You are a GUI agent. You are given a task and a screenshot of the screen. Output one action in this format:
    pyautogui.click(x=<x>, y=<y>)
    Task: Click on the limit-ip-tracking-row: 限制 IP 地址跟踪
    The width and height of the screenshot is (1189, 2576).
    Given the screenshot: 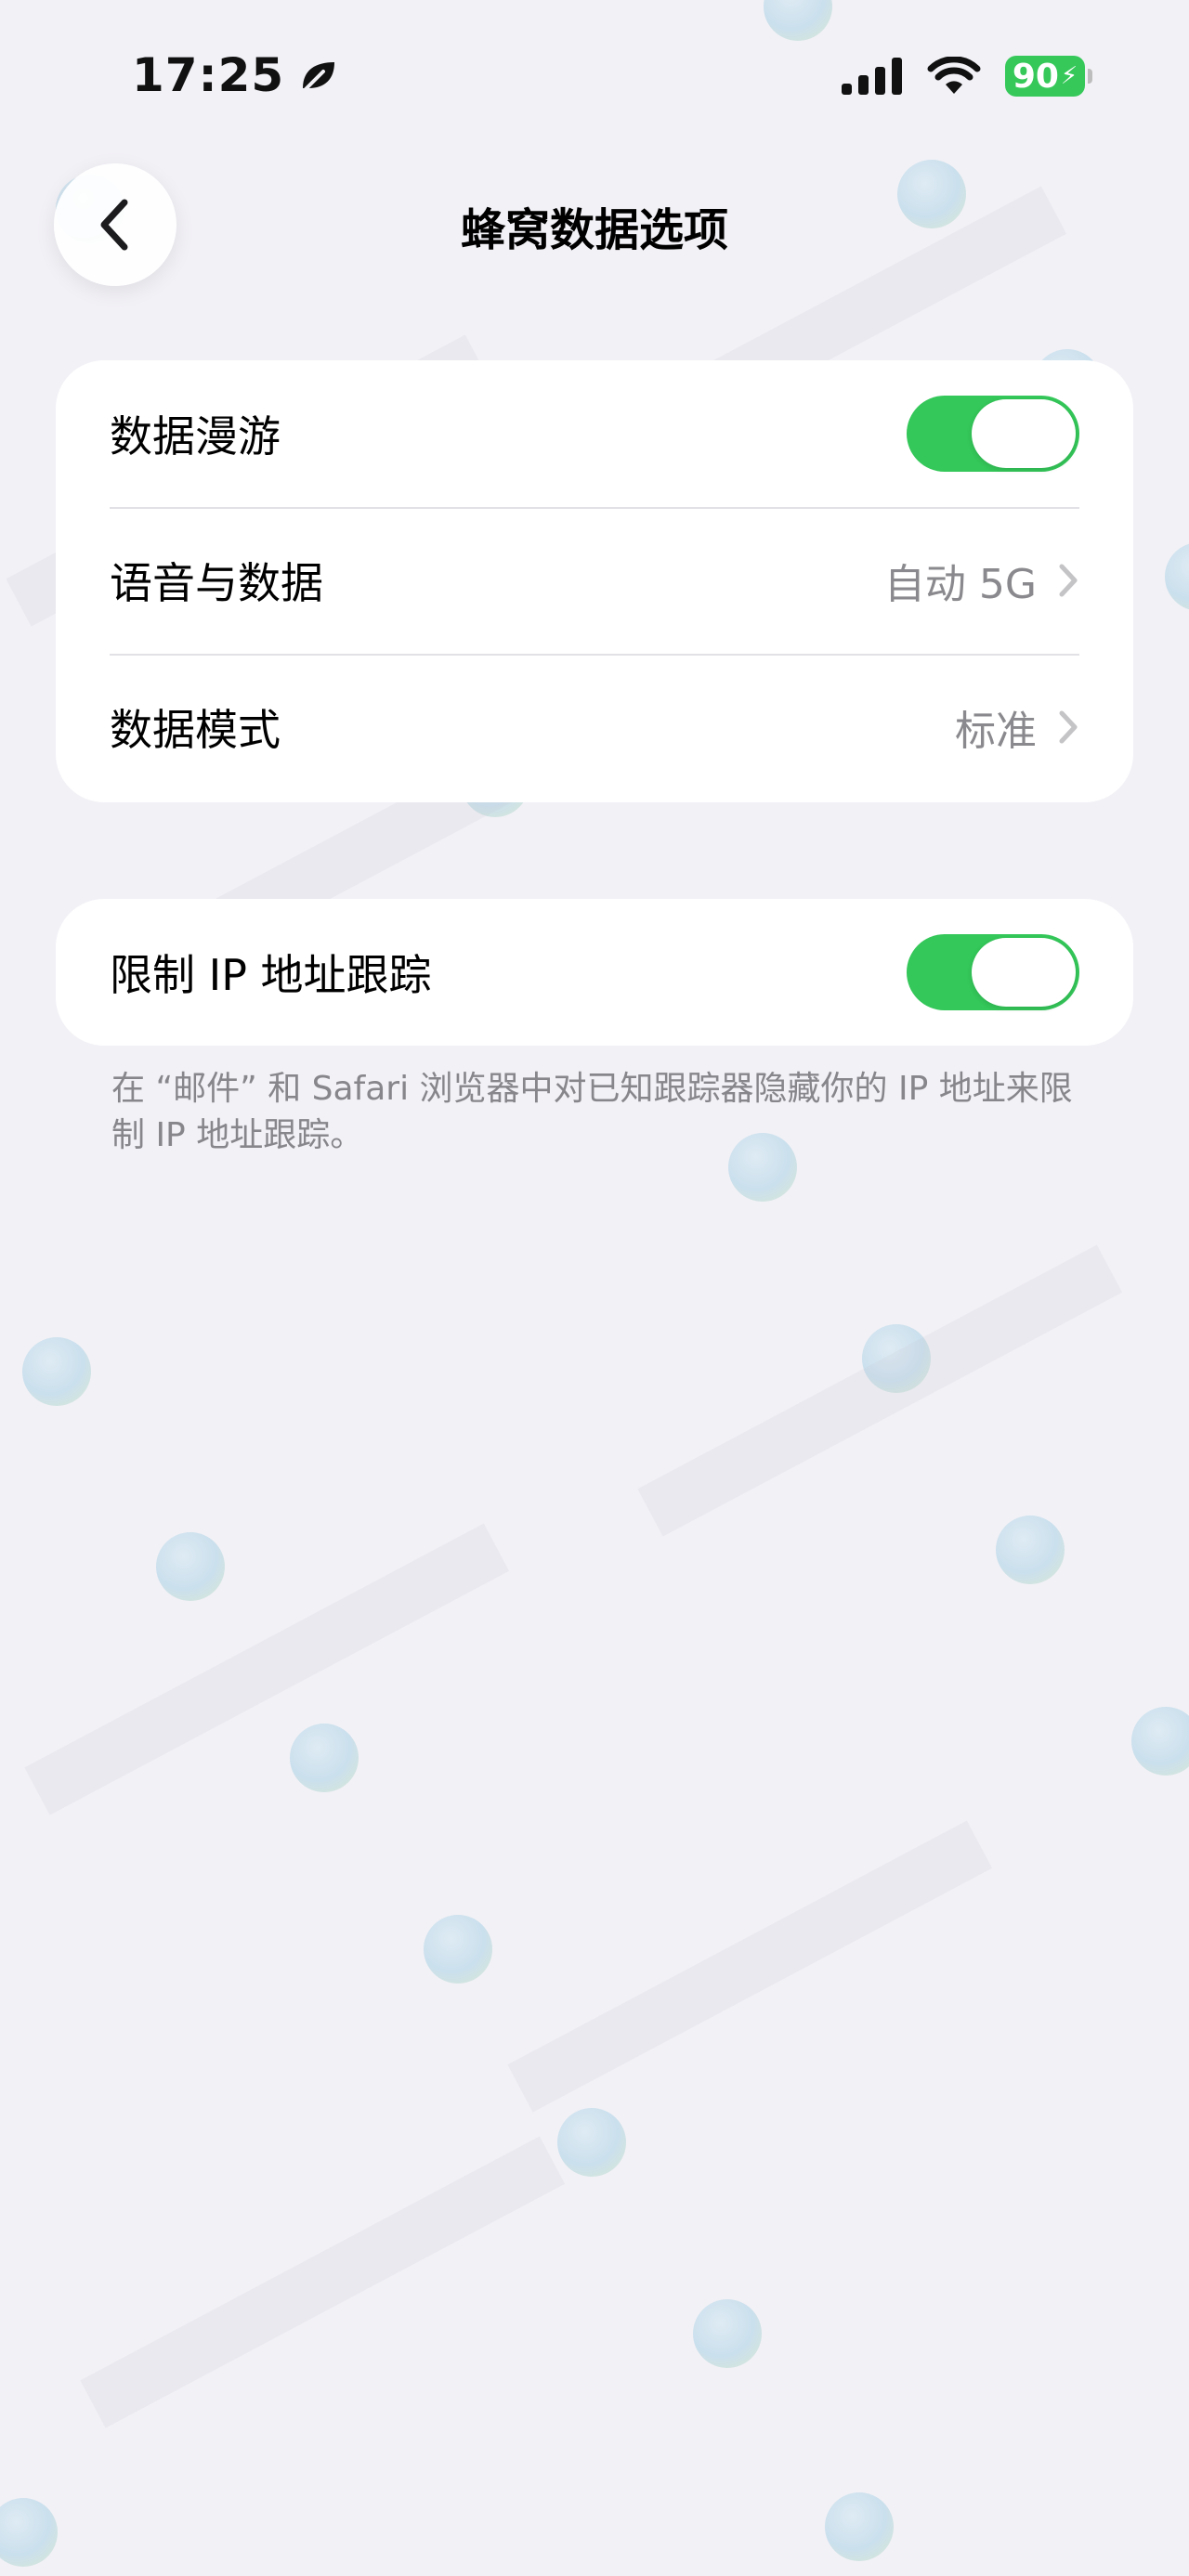 What is the action you would take?
    pyautogui.click(x=594, y=972)
    